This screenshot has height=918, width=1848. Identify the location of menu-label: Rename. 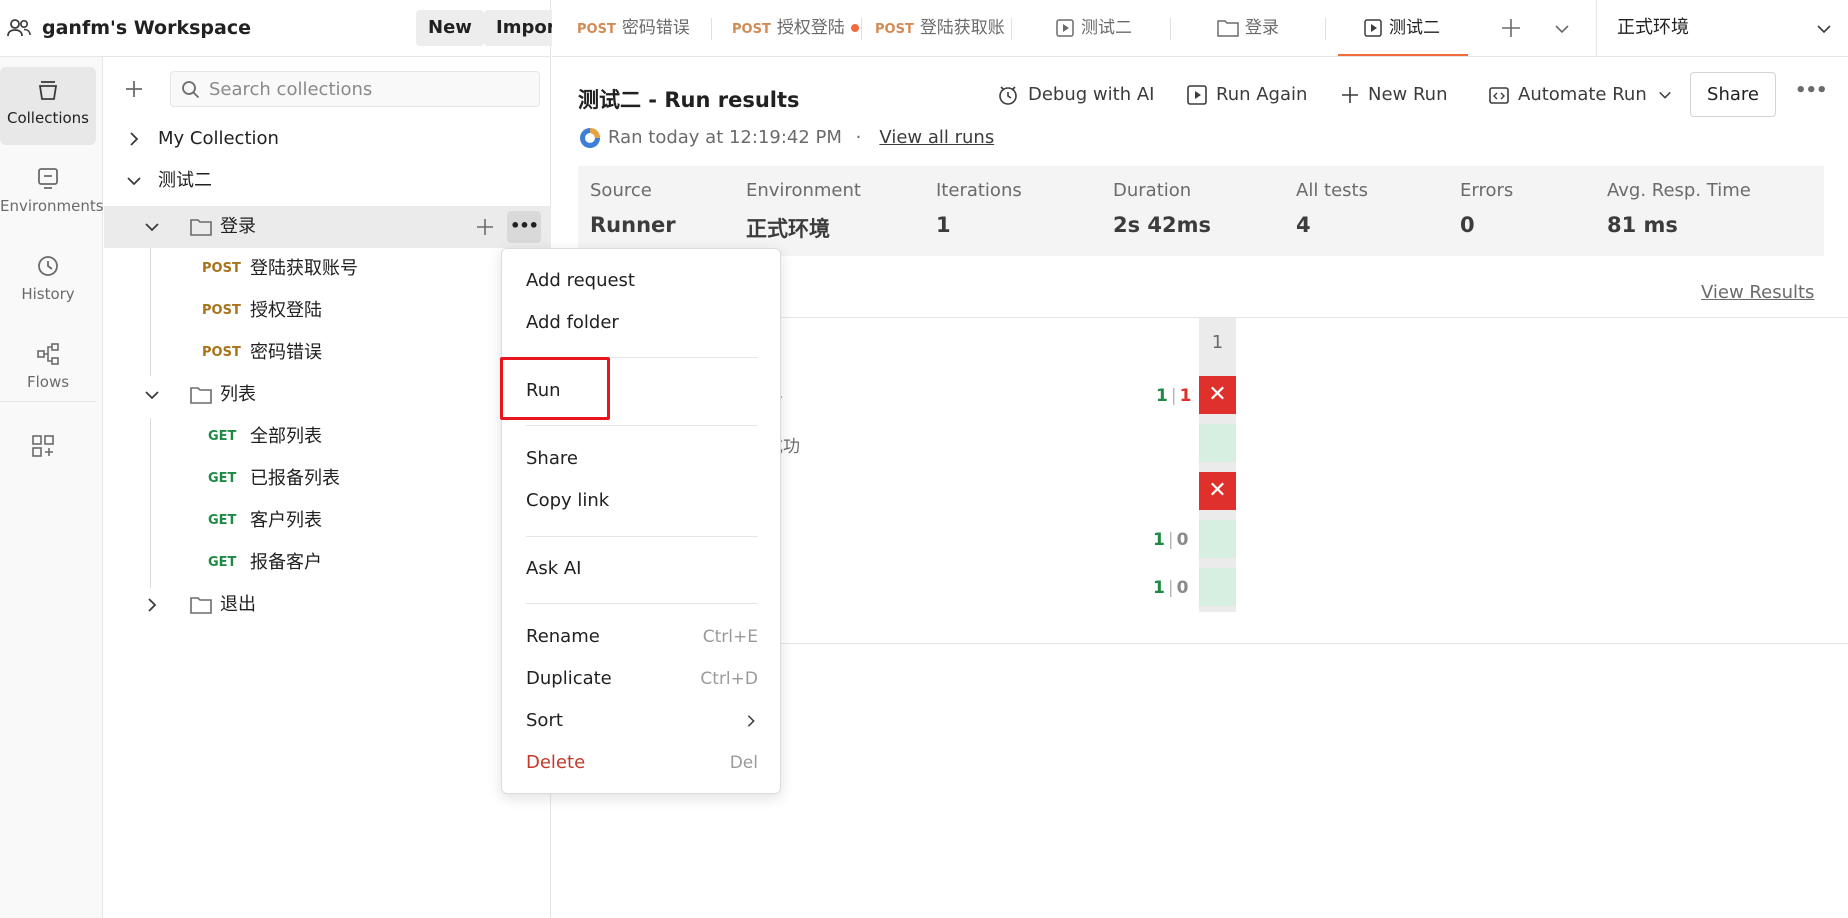
(563, 636).